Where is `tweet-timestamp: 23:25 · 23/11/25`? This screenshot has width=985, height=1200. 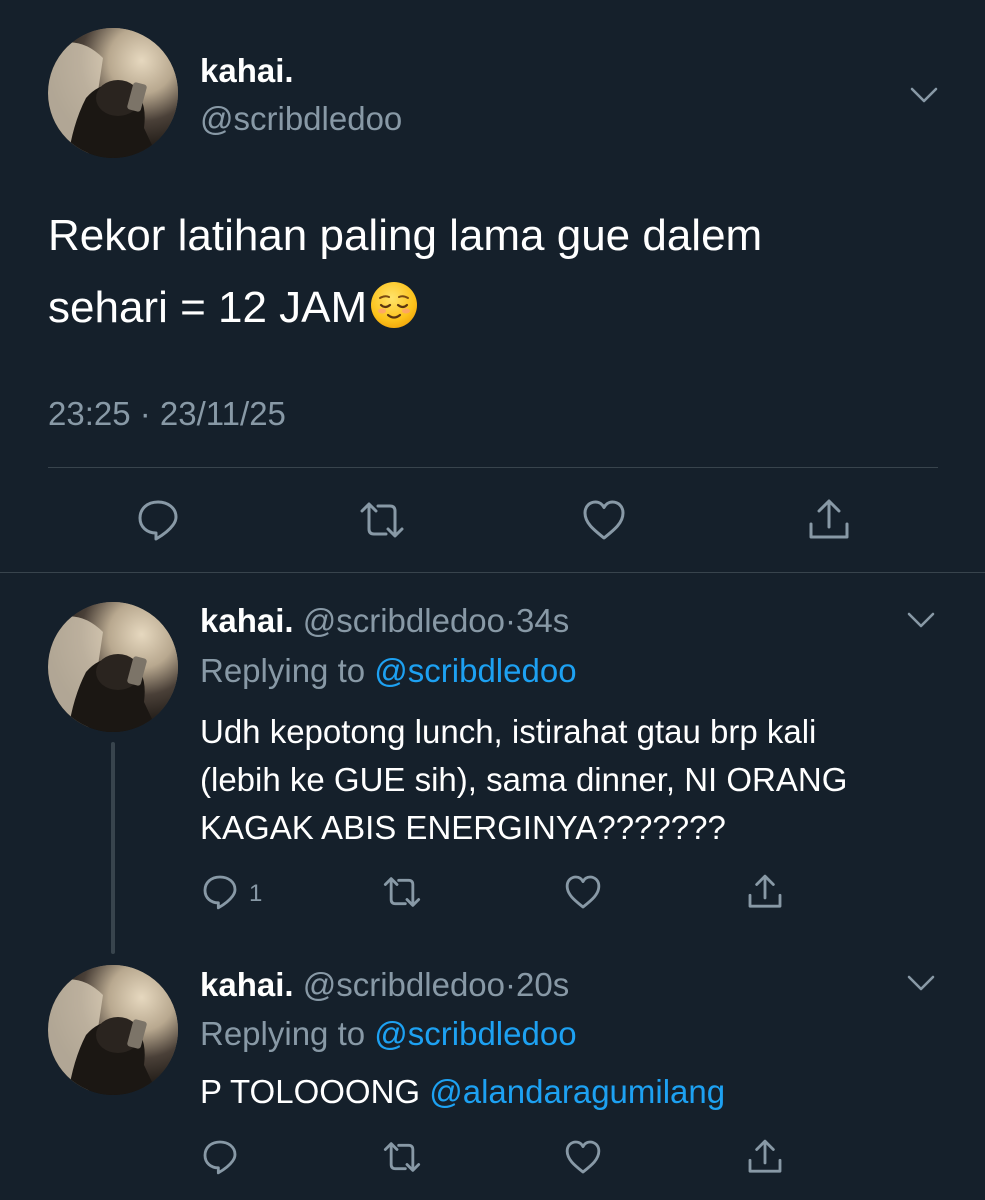
tweet-timestamp: 23:25 · 23/11/25 is located at coordinates (167, 413).